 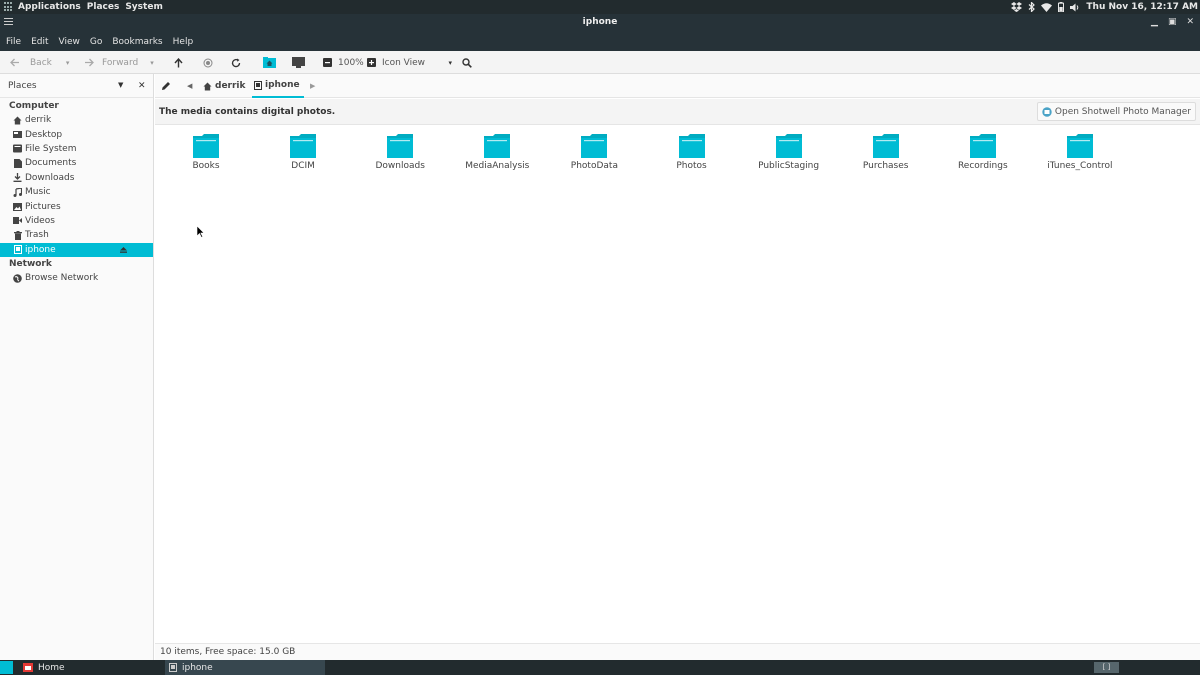 I want to click on zoom-in-button, so click(x=371, y=62).